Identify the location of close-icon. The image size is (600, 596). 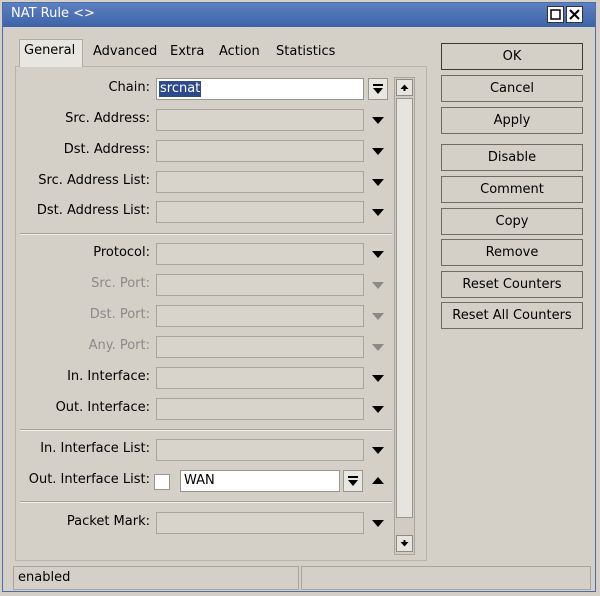
(574, 14).